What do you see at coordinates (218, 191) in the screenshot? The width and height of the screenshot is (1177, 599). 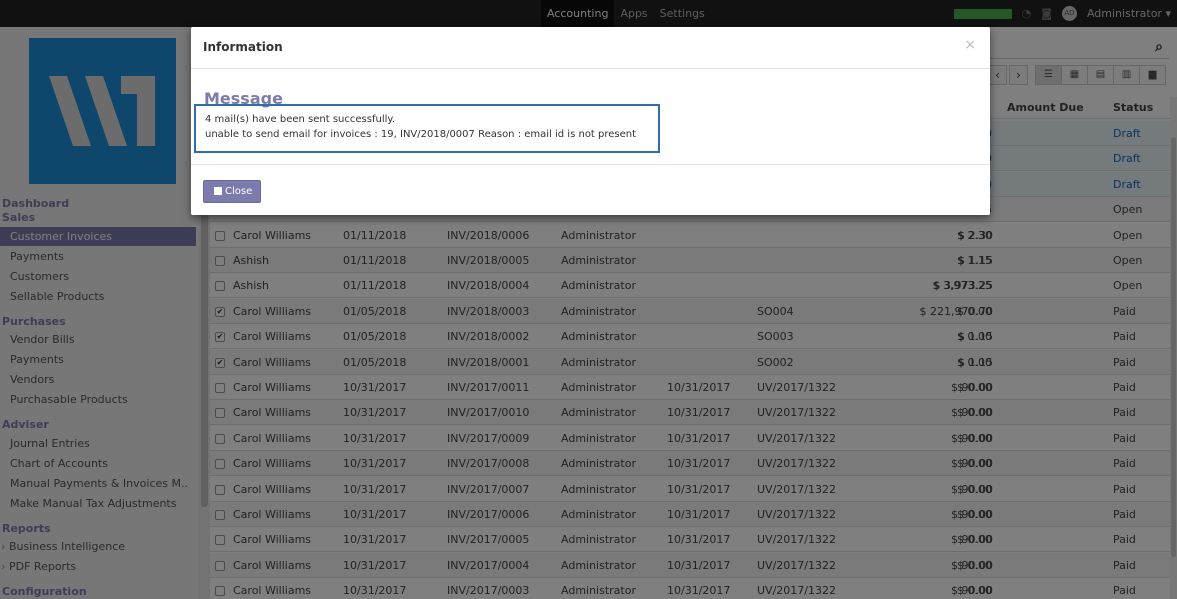 I see `close-square-icon` at bounding box center [218, 191].